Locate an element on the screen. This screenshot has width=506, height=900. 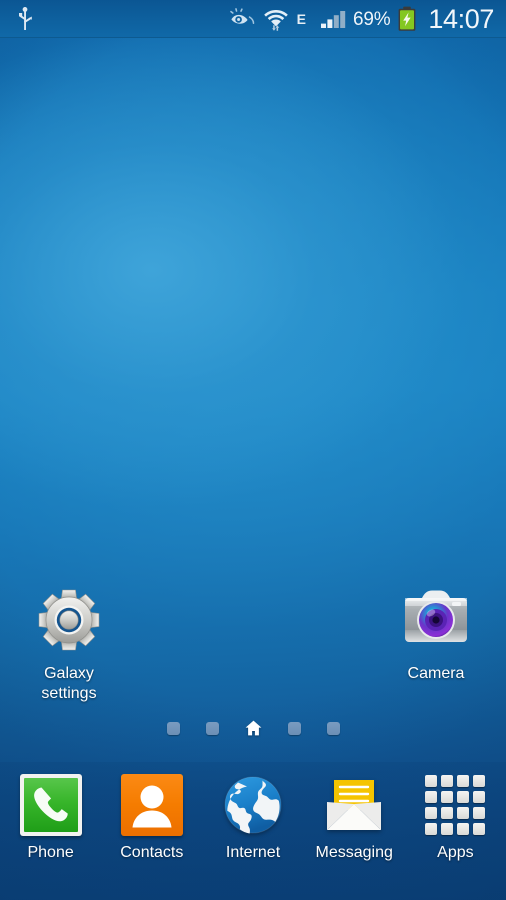
dock-item-label: Contacts is located at coordinates (152, 852).